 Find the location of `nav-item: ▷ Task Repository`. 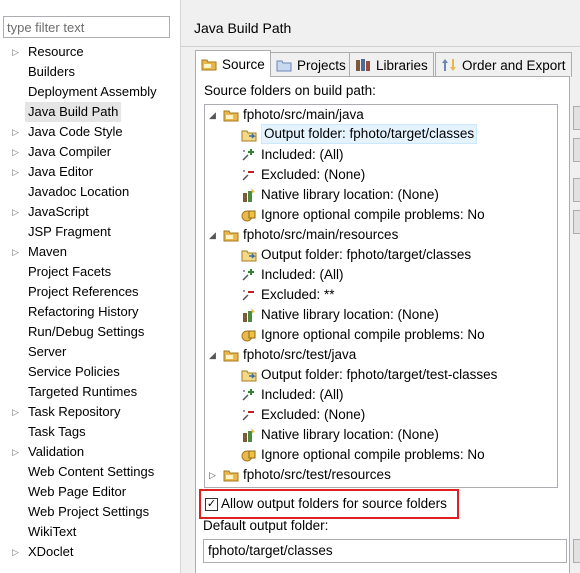

nav-item: ▷ Task Repository is located at coordinates (90, 412).